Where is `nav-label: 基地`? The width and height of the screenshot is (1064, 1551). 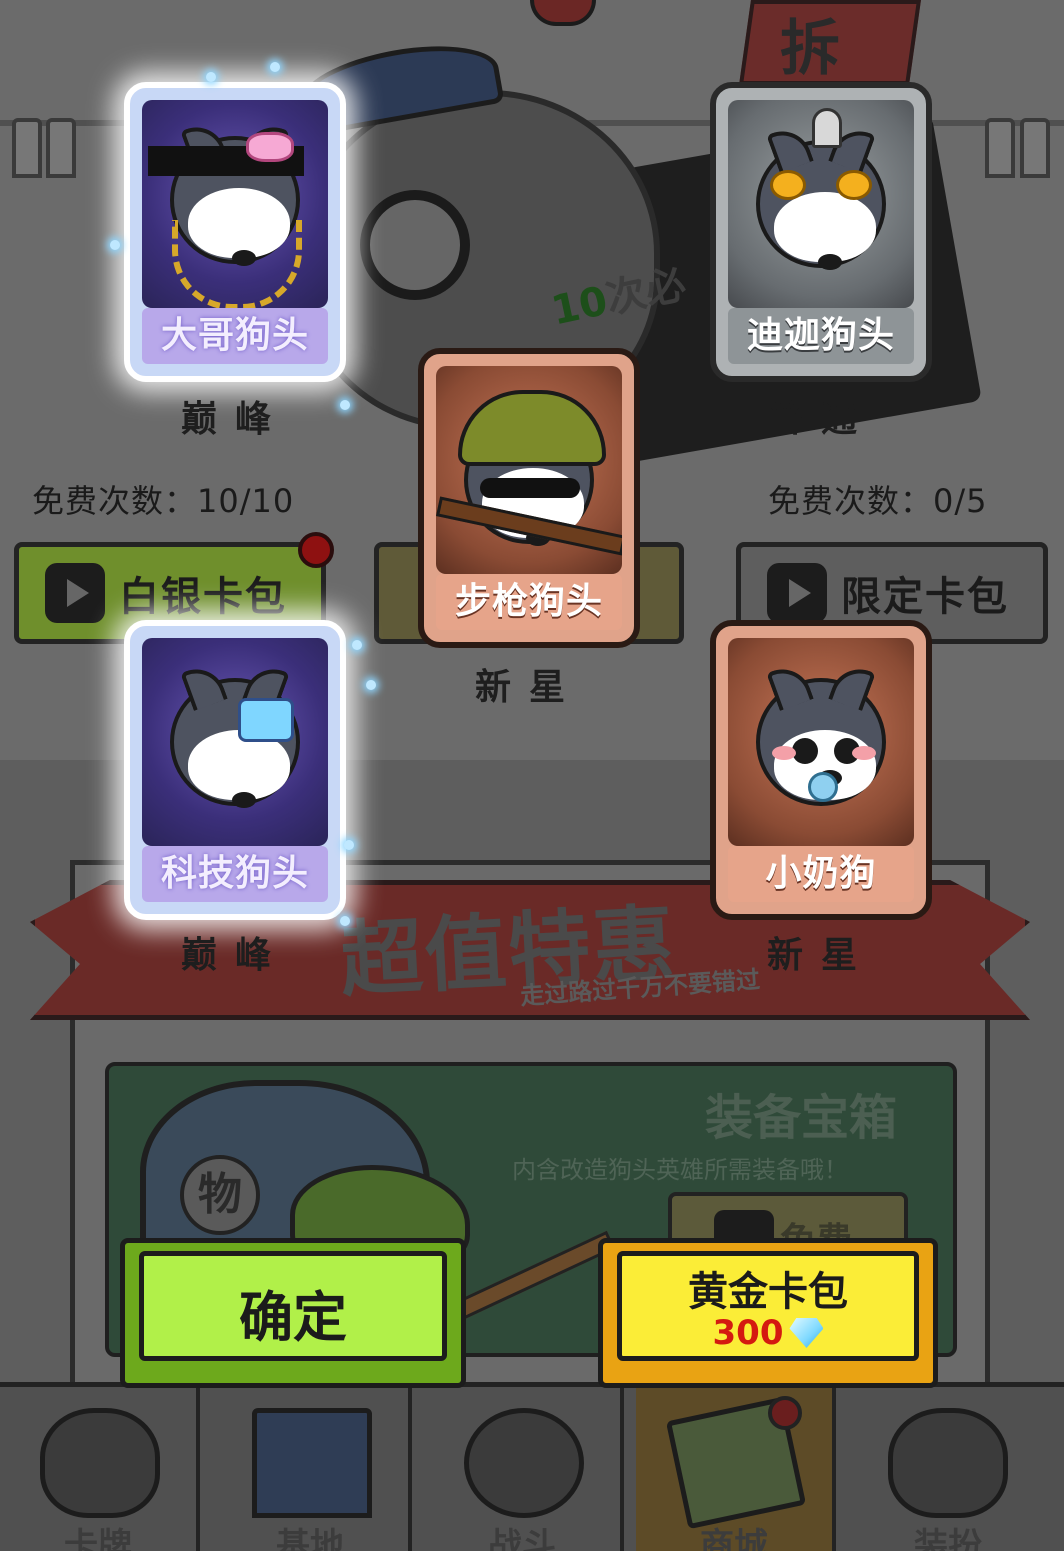 nav-label: 基地 is located at coordinates (310, 1538).